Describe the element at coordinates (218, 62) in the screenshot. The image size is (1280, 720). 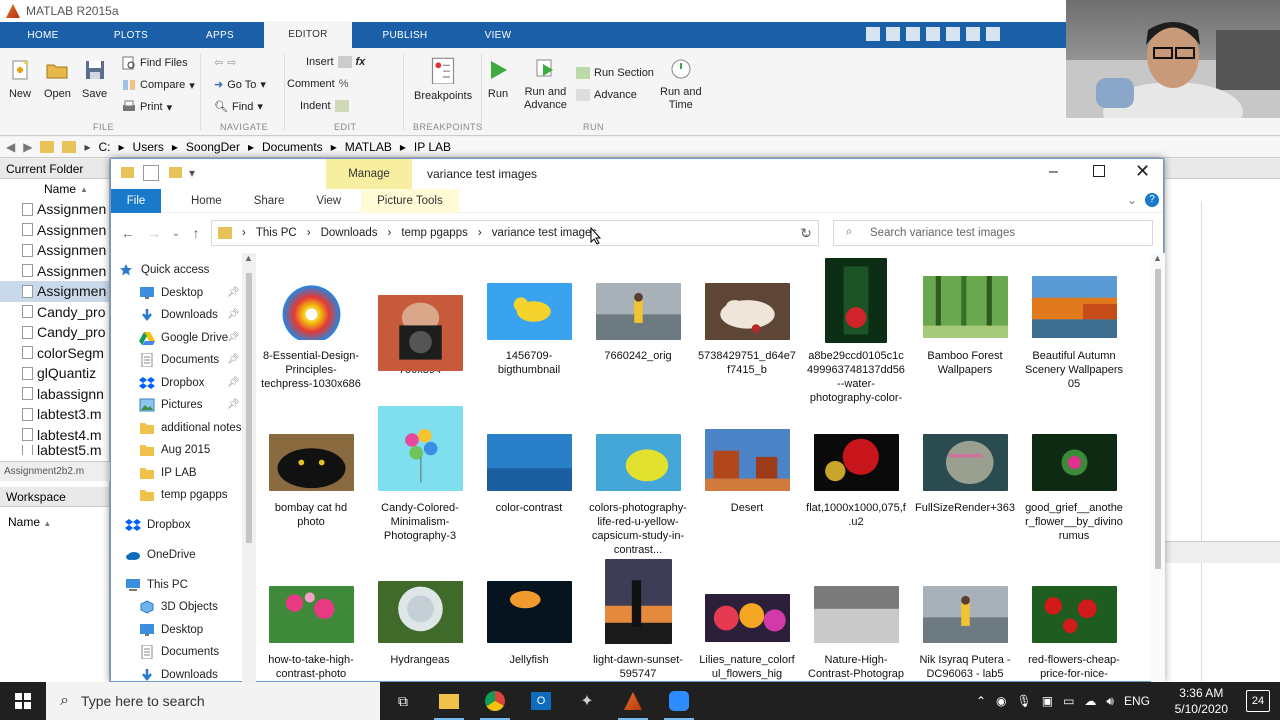
I see `back-arrow-icon: ⇦` at that location.